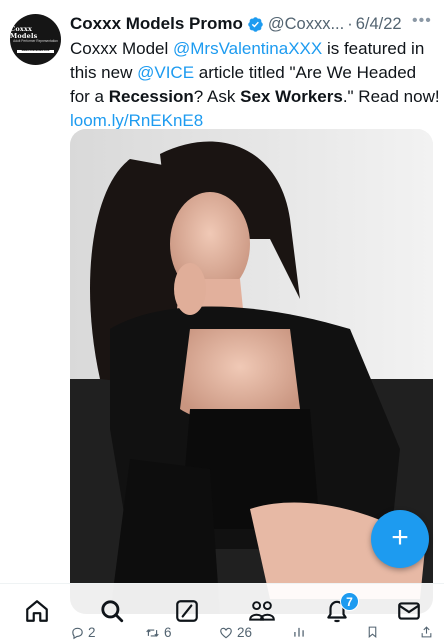 This screenshot has height=640, width=444. I want to click on retweet-count: 6, so click(168, 632).